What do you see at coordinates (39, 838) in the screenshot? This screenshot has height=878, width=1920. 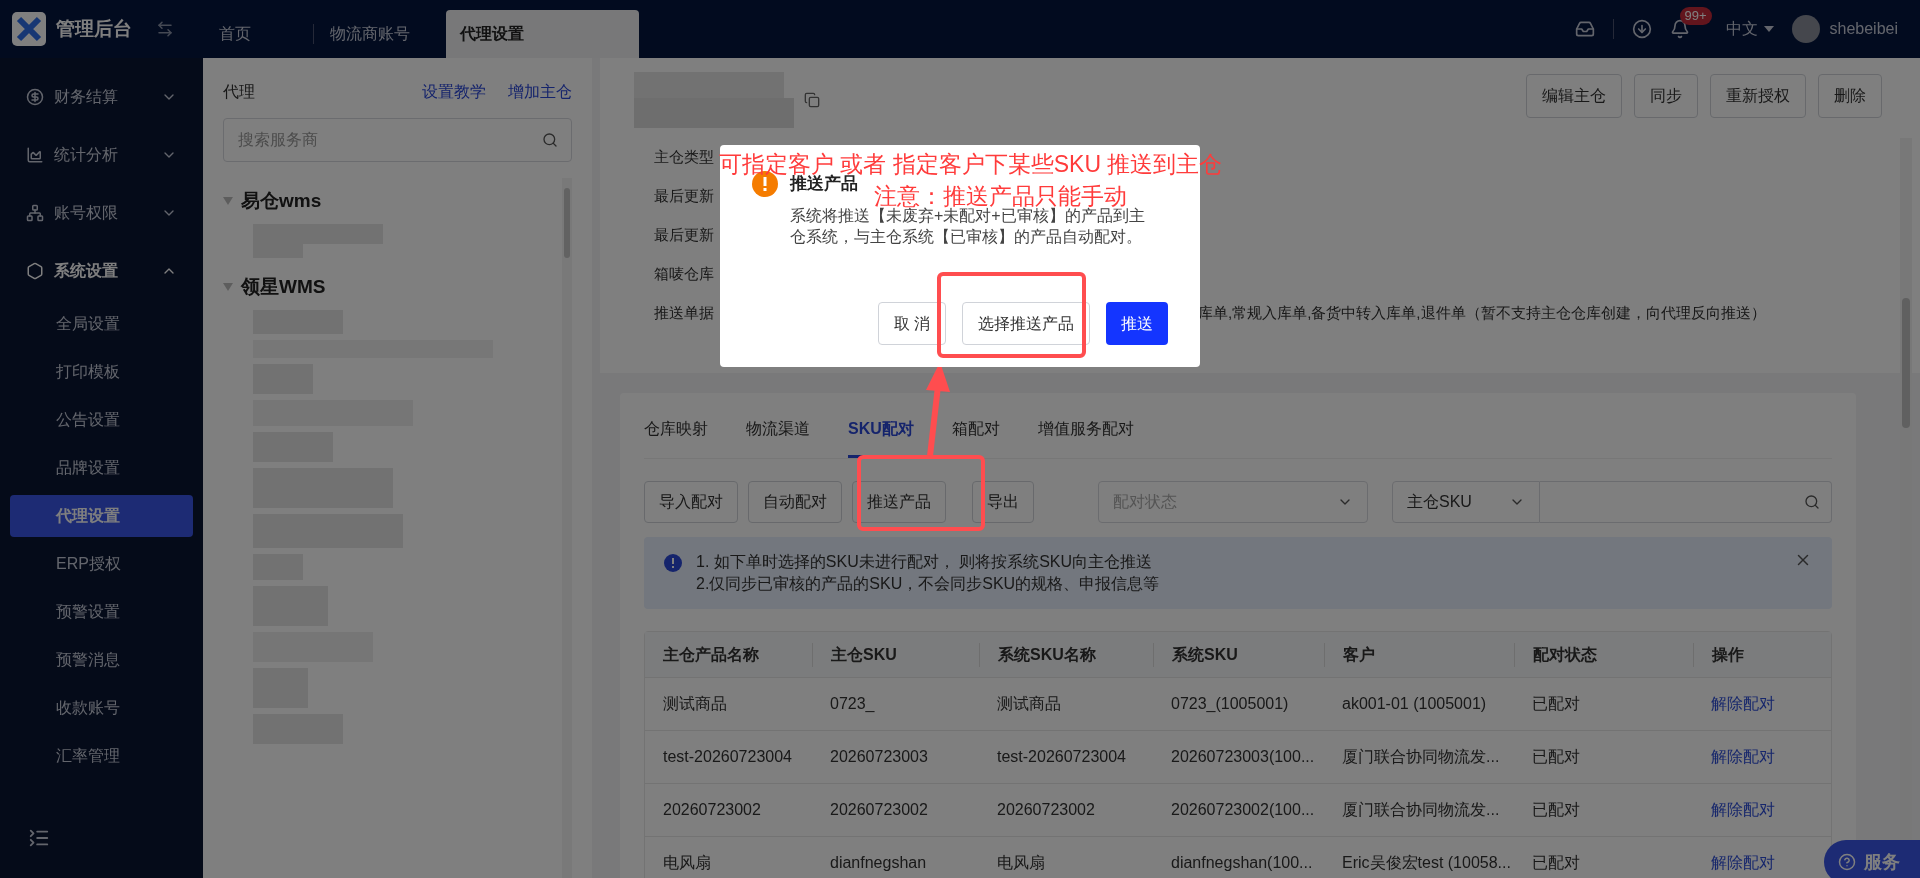 I see `collapse-menu-icon` at bounding box center [39, 838].